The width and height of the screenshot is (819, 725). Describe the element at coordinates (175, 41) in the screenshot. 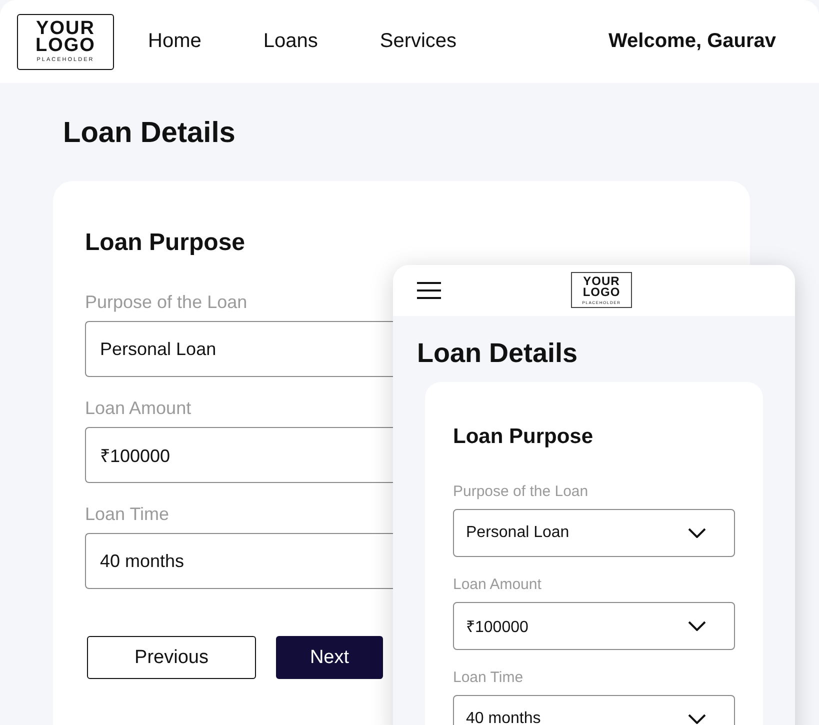

I see `nav-link: Home` at that location.